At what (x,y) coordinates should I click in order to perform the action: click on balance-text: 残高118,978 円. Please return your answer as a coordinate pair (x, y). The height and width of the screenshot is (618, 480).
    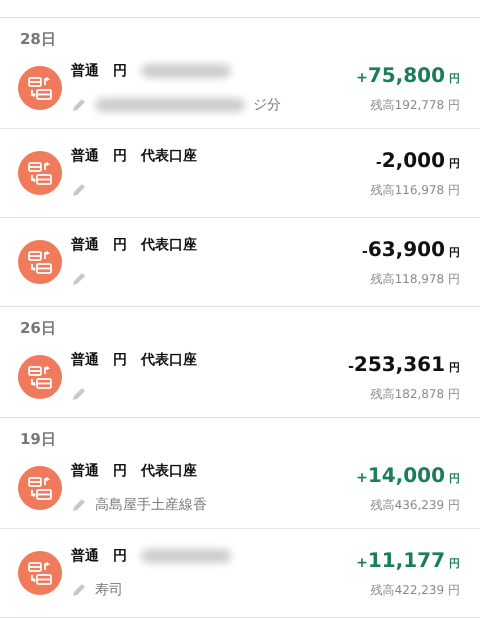
    Looking at the image, I should click on (415, 279).